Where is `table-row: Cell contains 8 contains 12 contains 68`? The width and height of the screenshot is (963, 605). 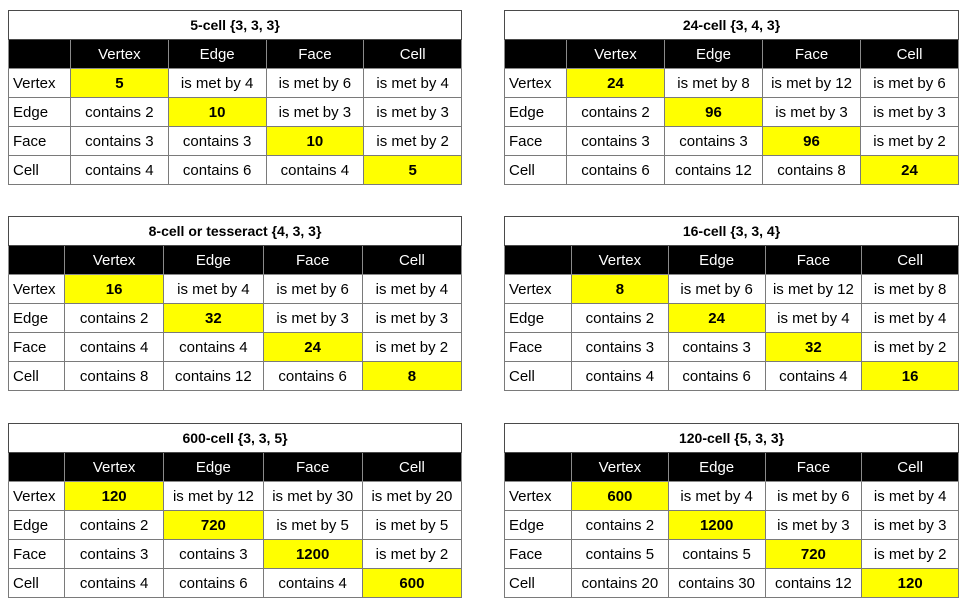 table-row: Cell contains 8 contains 12 contains 68 is located at coordinates (235, 376).